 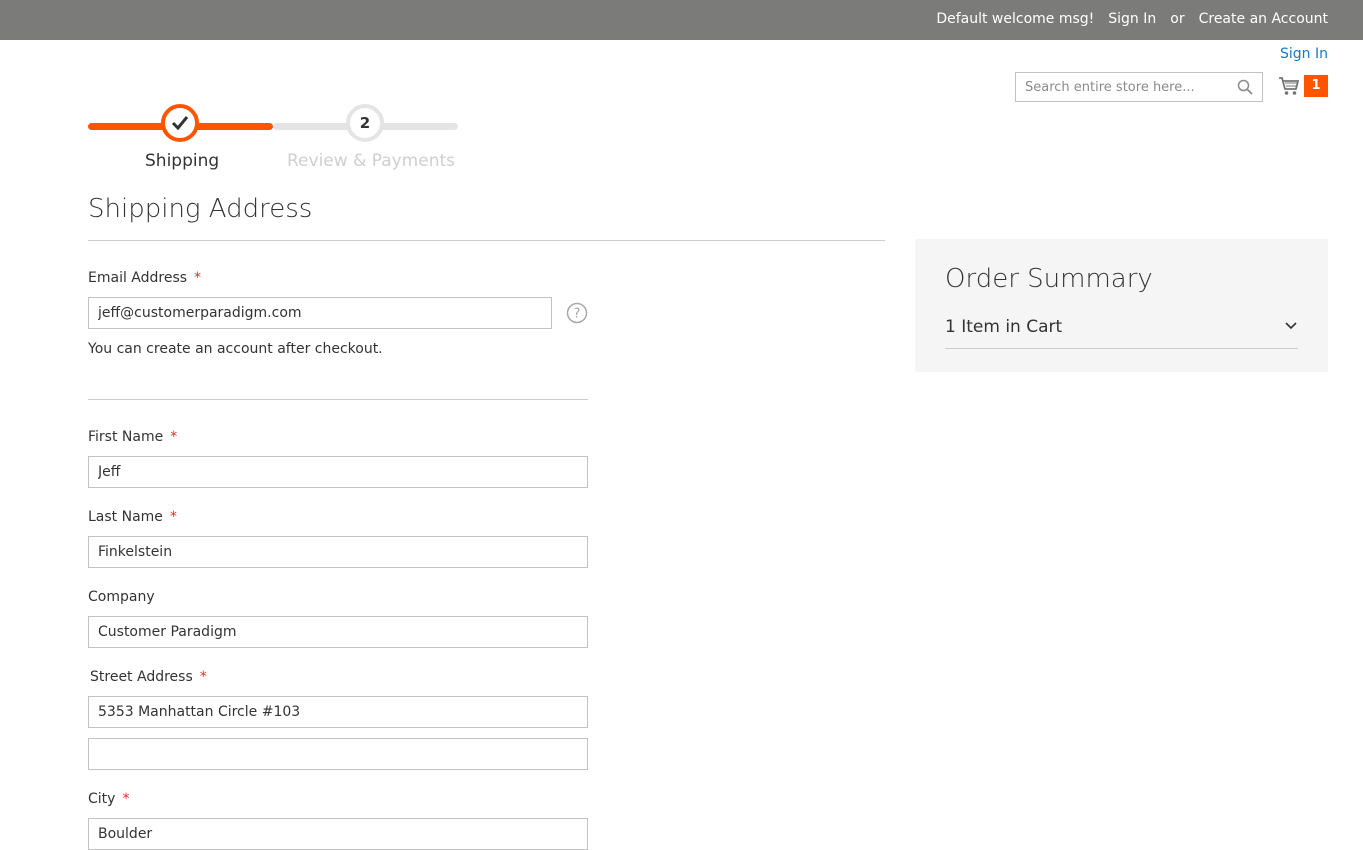 I want to click on search-icon, so click(x=1245, y=87).